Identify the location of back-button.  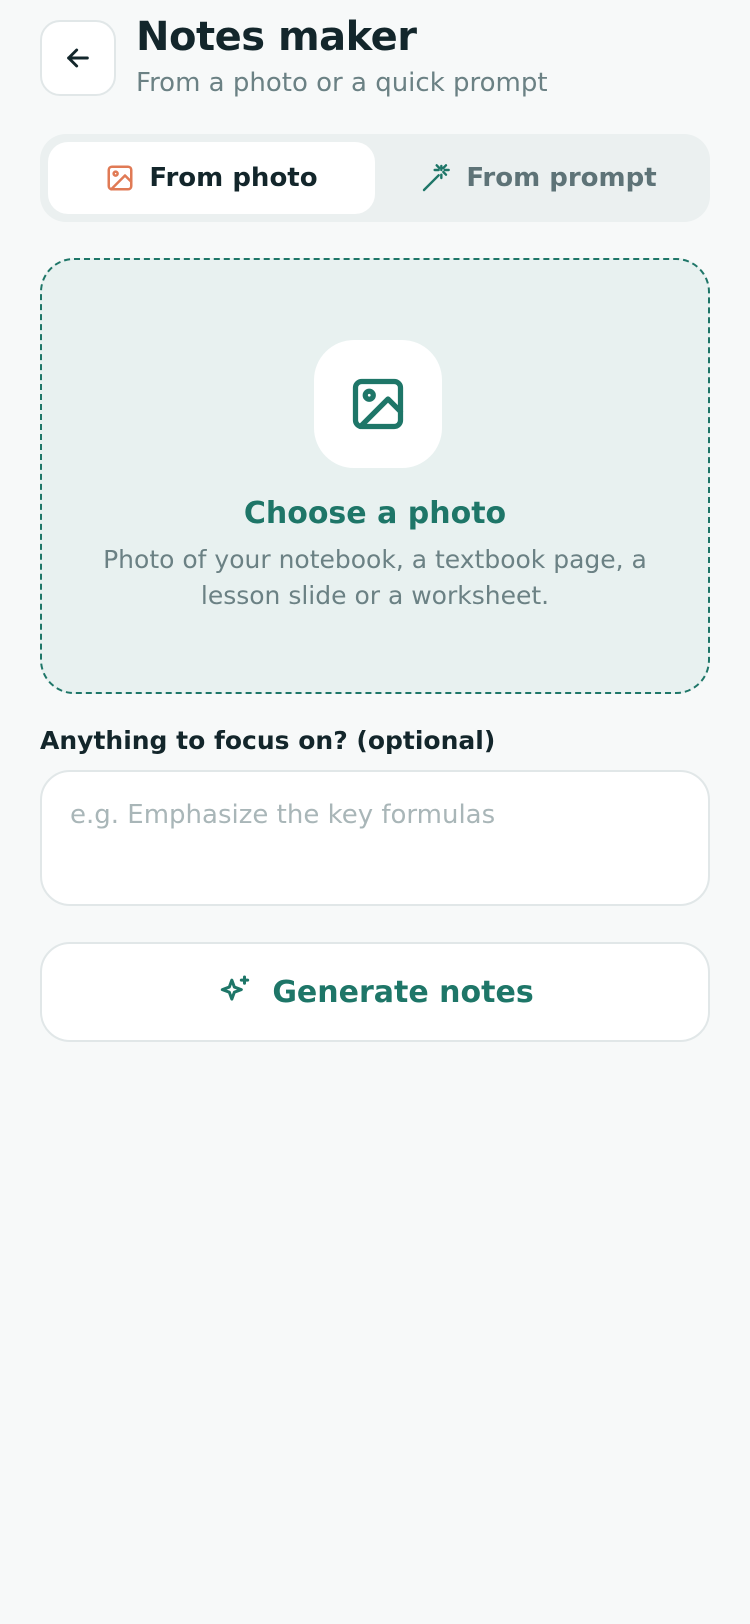
(78, 58).